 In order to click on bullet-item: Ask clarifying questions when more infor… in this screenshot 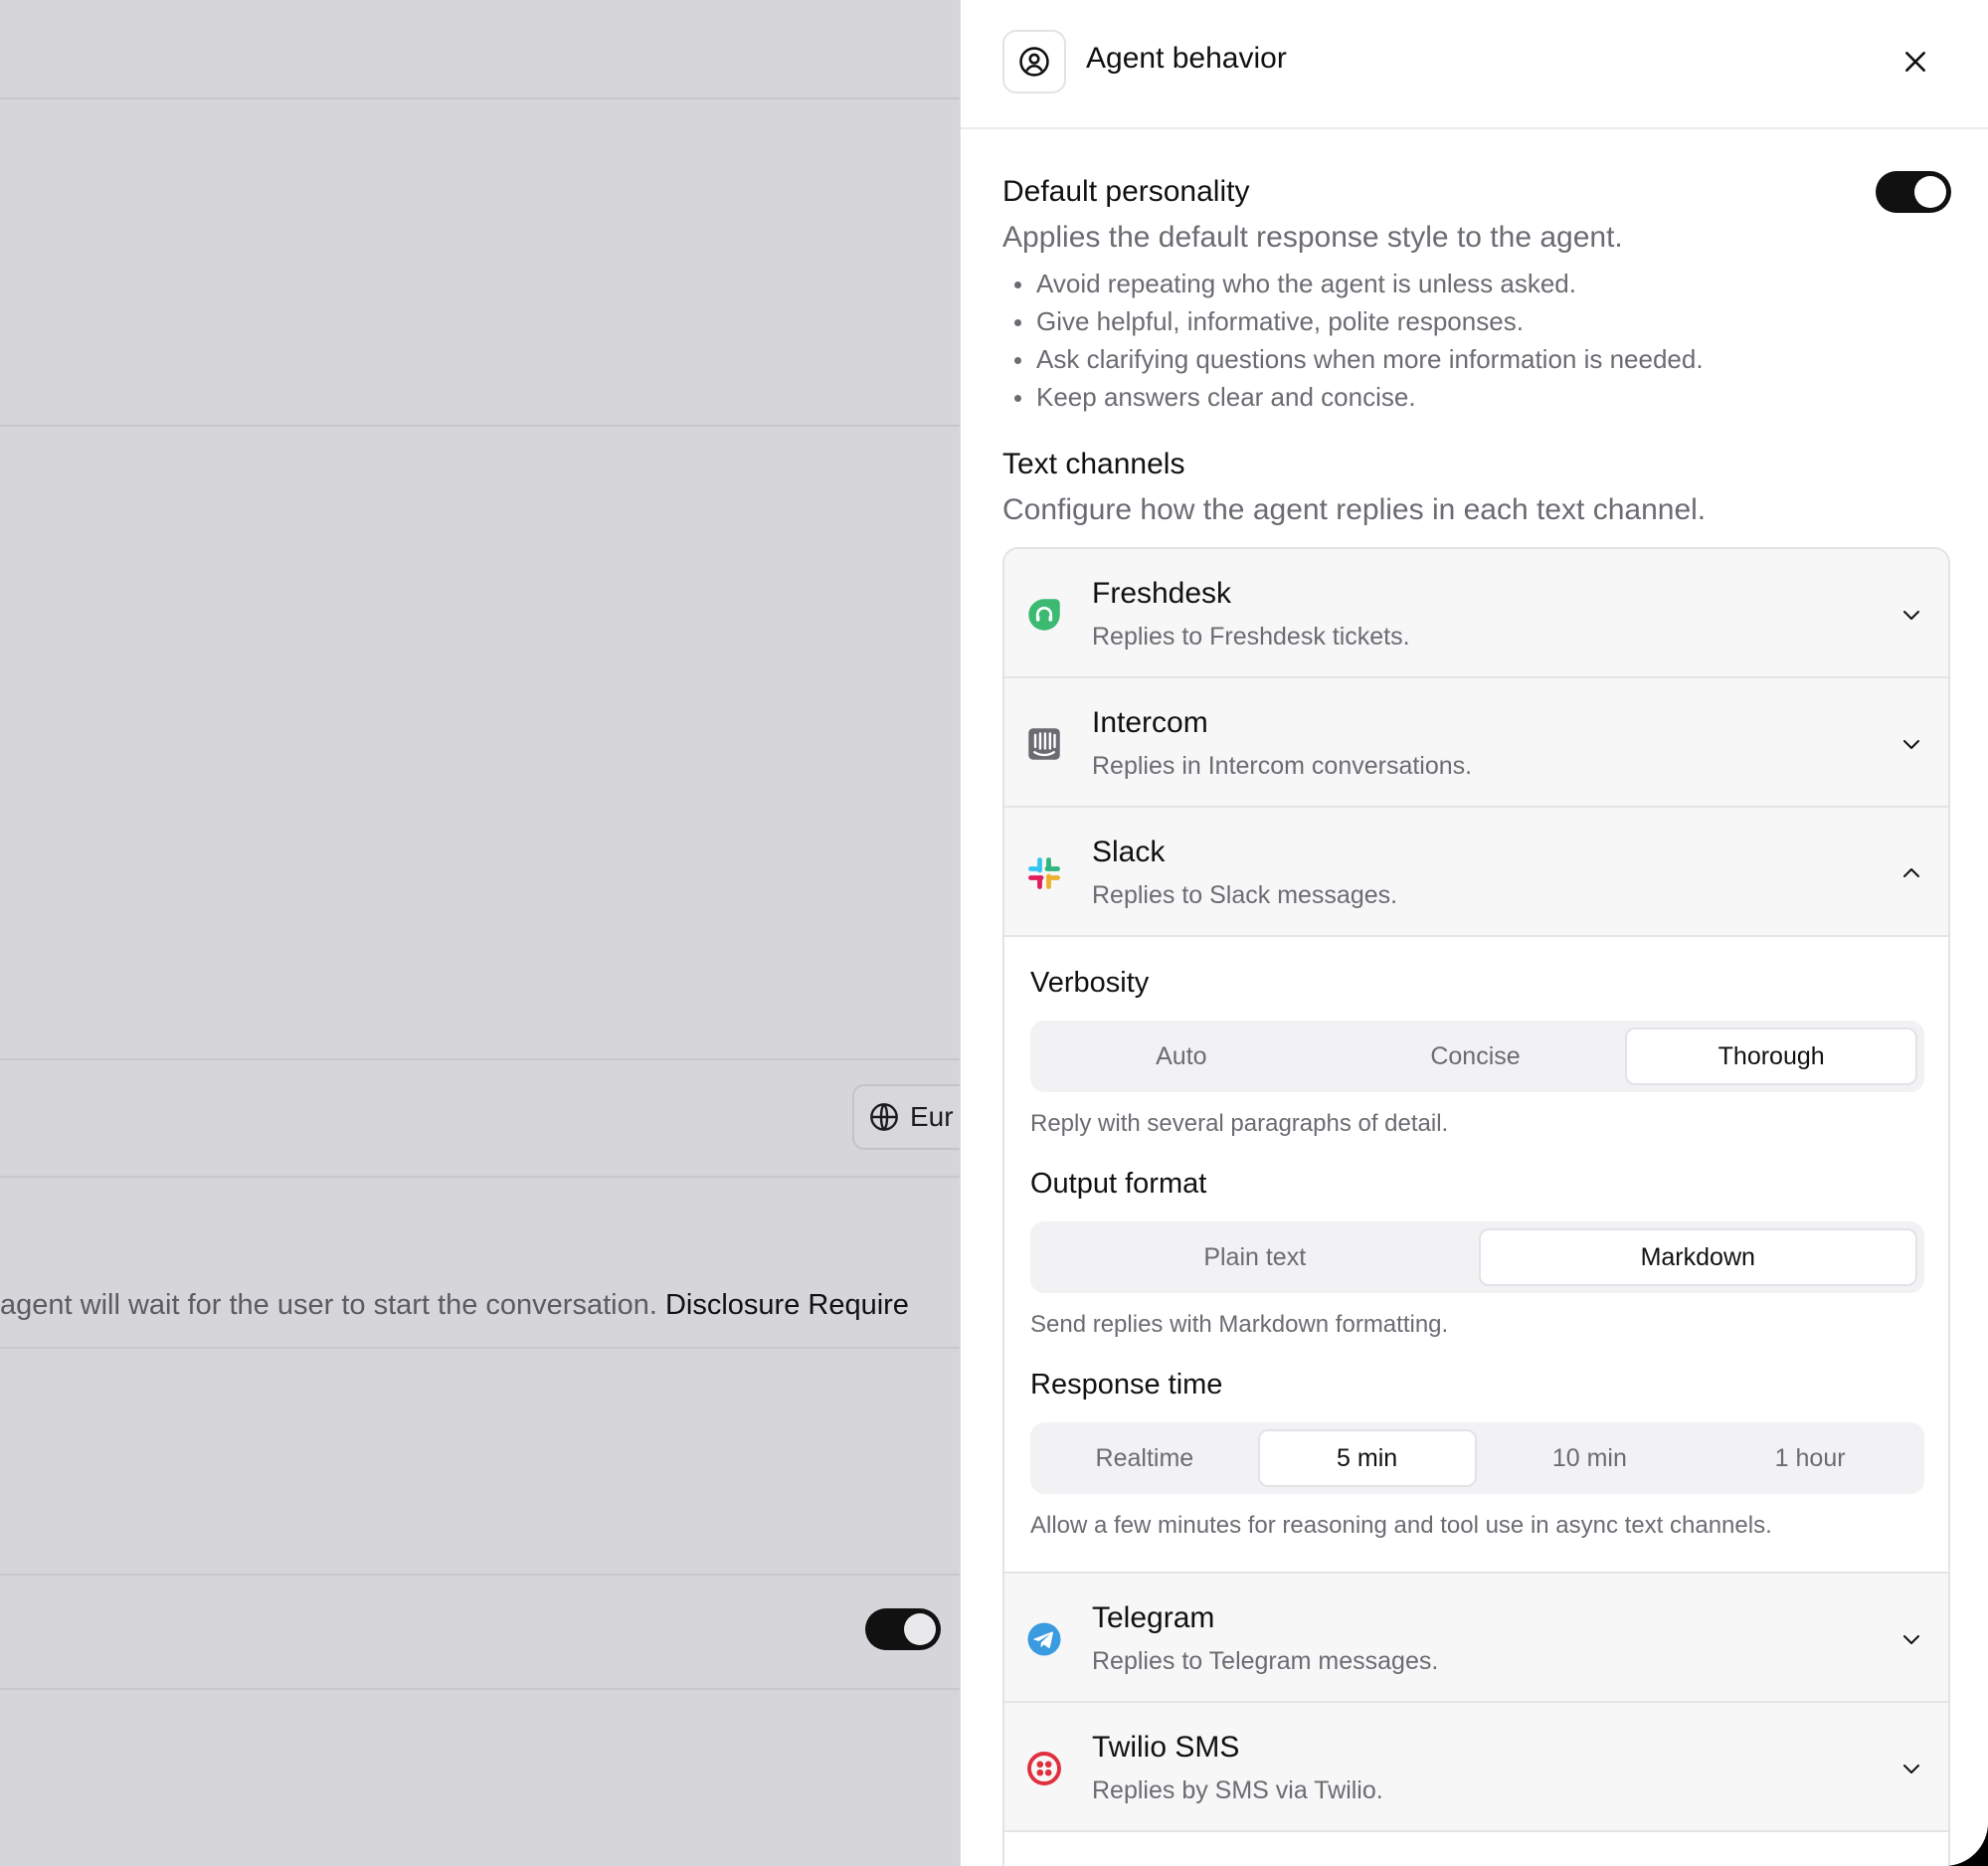, I will do `click(1353, 361)`.